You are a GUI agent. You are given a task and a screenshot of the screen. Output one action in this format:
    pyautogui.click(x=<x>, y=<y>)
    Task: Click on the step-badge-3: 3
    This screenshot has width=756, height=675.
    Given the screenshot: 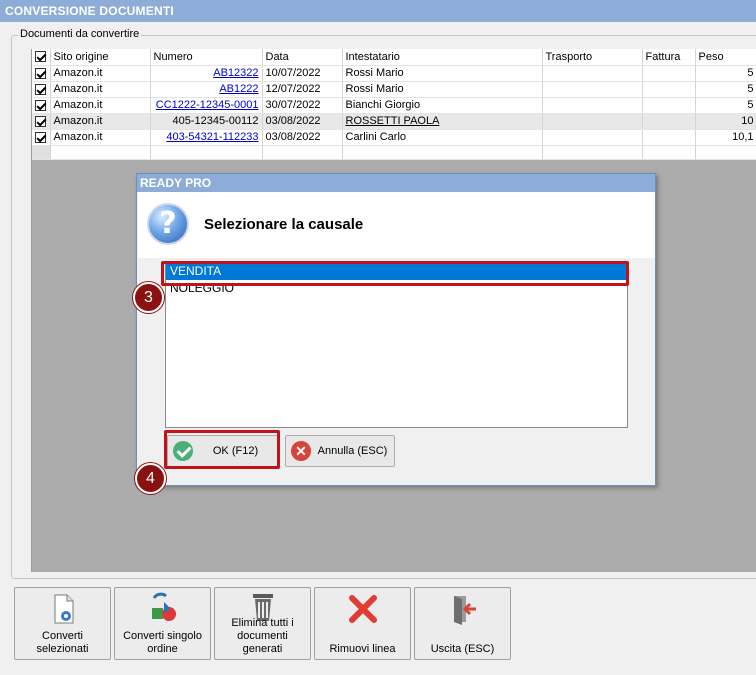 What is the action you would take?
    pyautogui.click(x=148, y=297)
    